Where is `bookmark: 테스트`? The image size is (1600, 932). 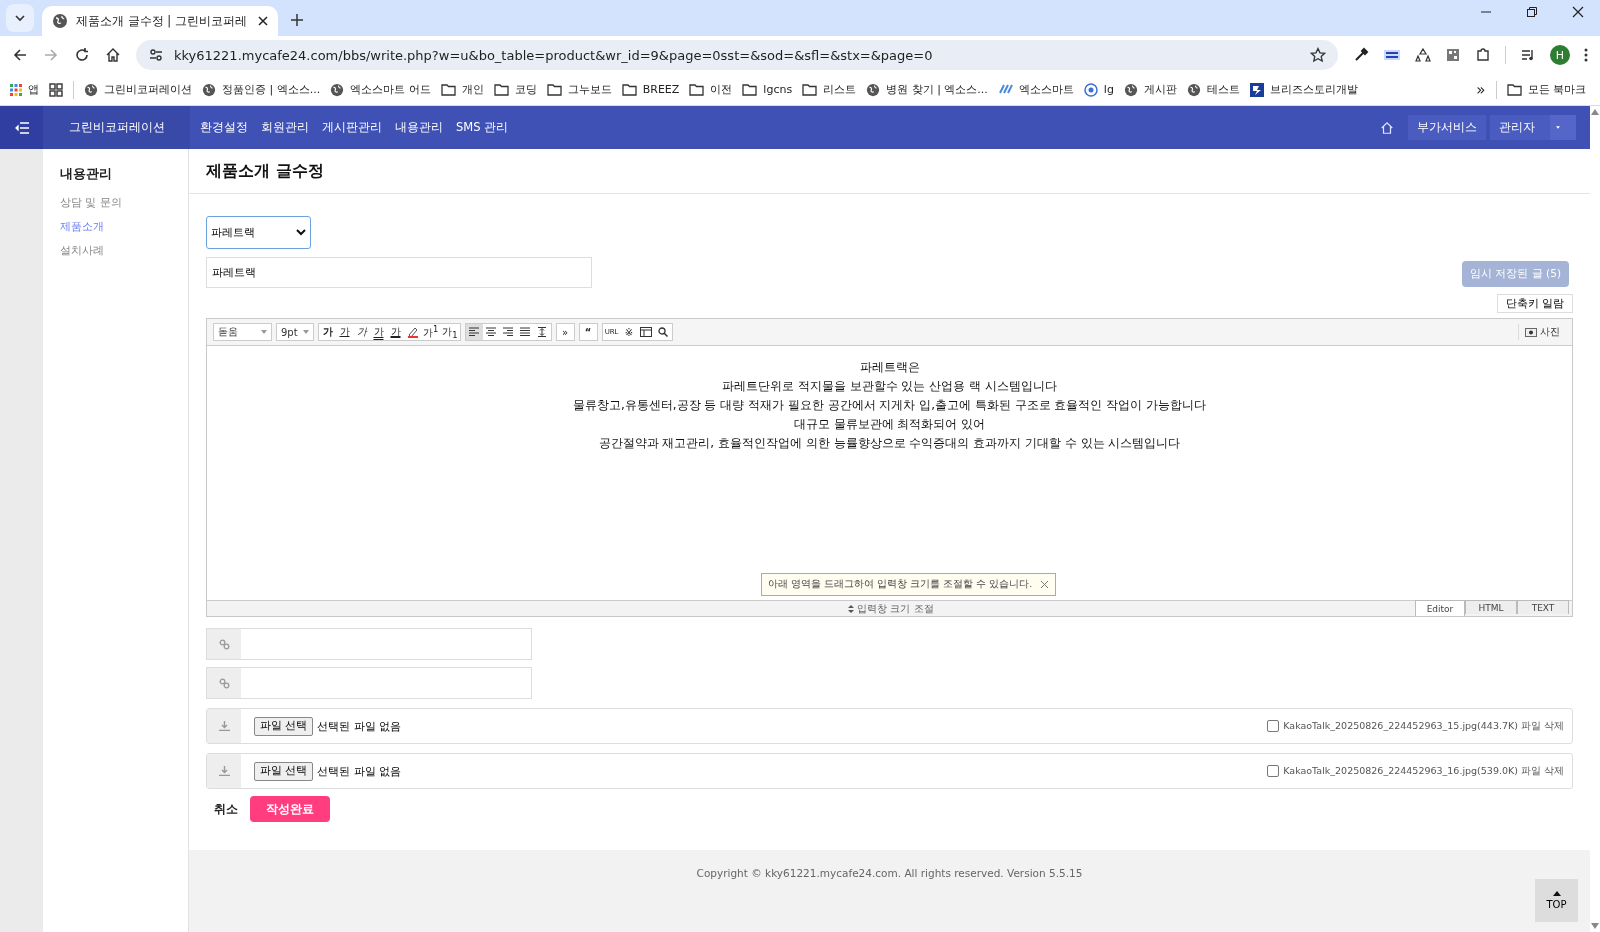
bookmark: 테스트 is located at coordinates (1213, 89).